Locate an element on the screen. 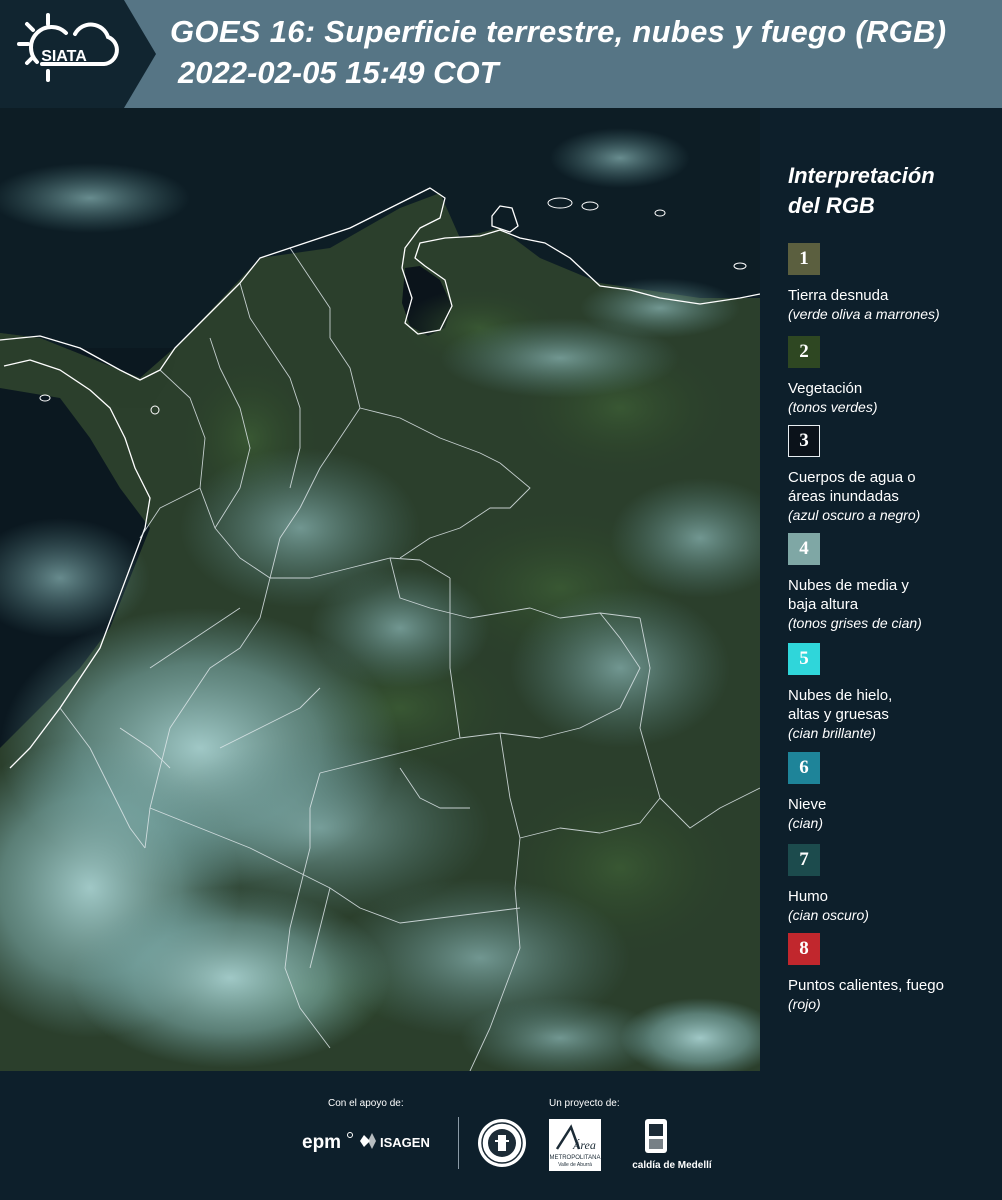 The image size is (1002, 1200). siata-logo-panel: SIATA is located at coordinates (78, 54).